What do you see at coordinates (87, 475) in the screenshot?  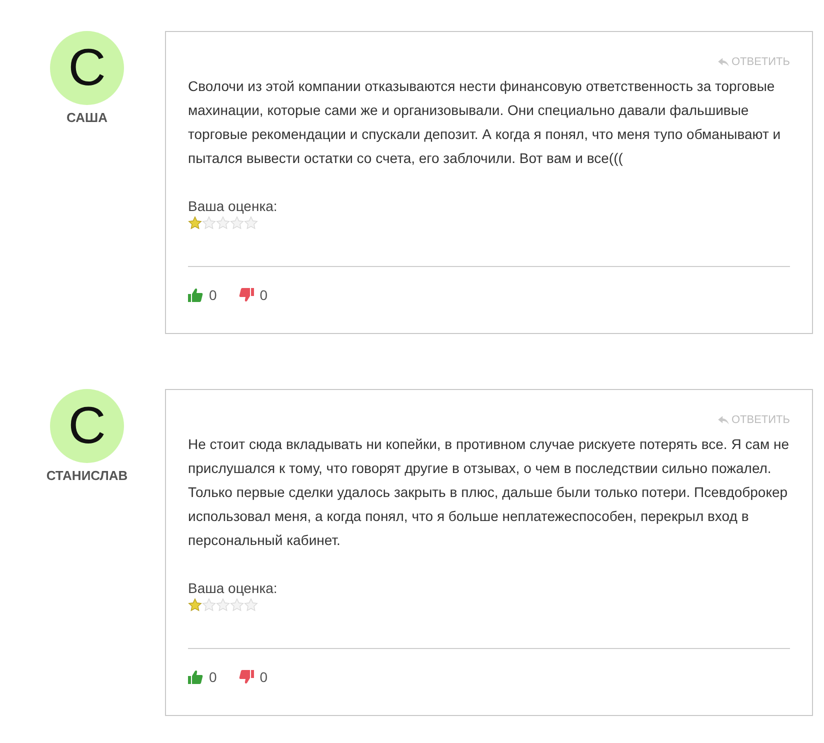 I see `author-name: СТАНИСЛАВ` at bounding box center [87, 475].